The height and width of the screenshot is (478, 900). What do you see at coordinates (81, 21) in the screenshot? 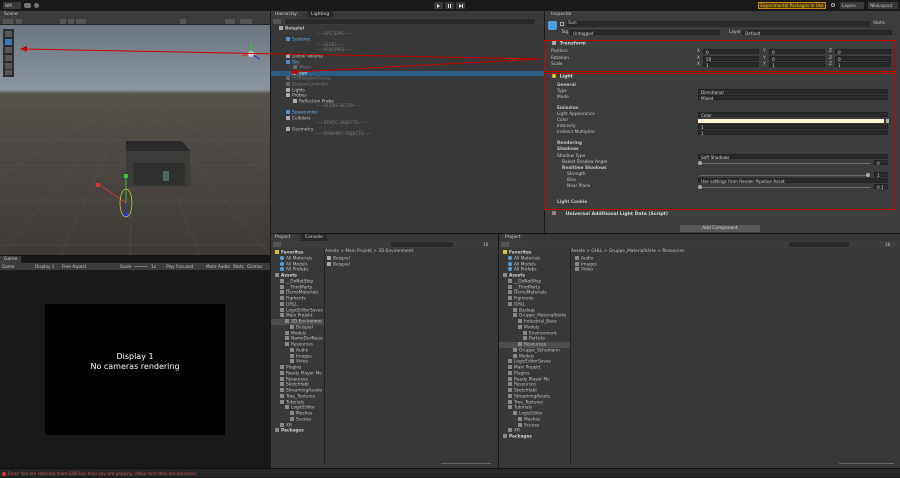
I see `fx-toggle-icon` at bounding box center [81, 21].